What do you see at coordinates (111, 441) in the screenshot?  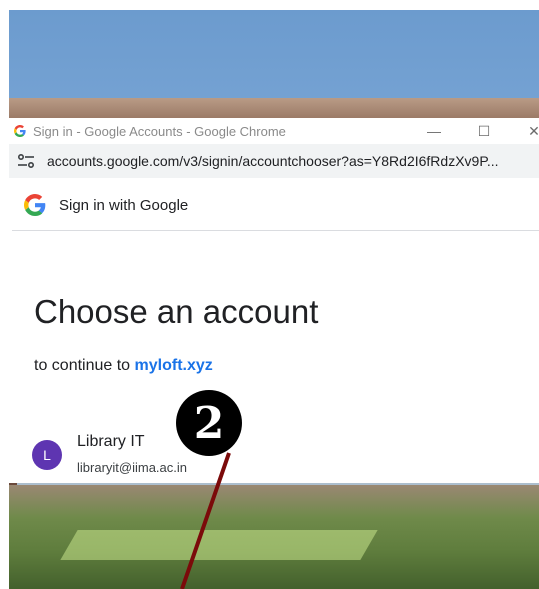 I see `account-name: Library IT` at bounding box center [111, 441].